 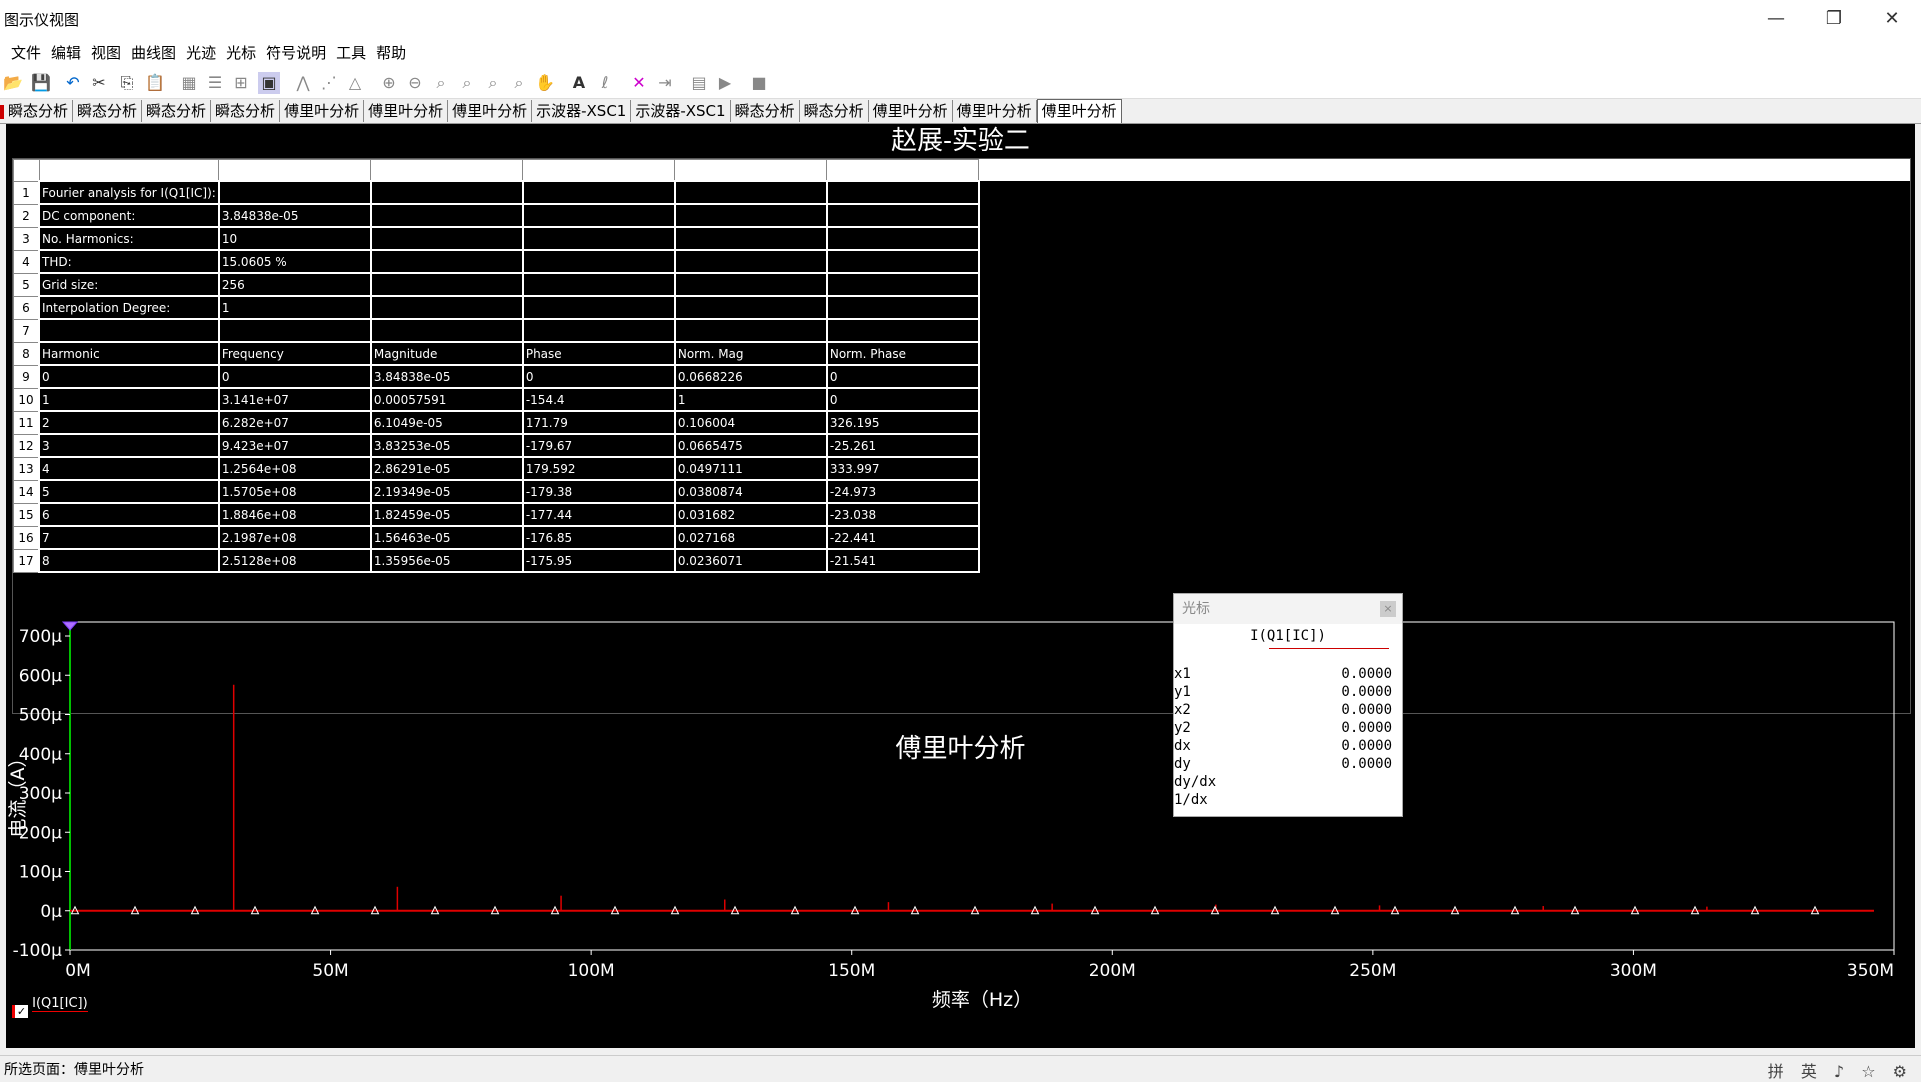 What do you see at coordinates (241, 83) in the screenshot?
I see `chart-icon: ⊞` at bounding box center [241, 83].